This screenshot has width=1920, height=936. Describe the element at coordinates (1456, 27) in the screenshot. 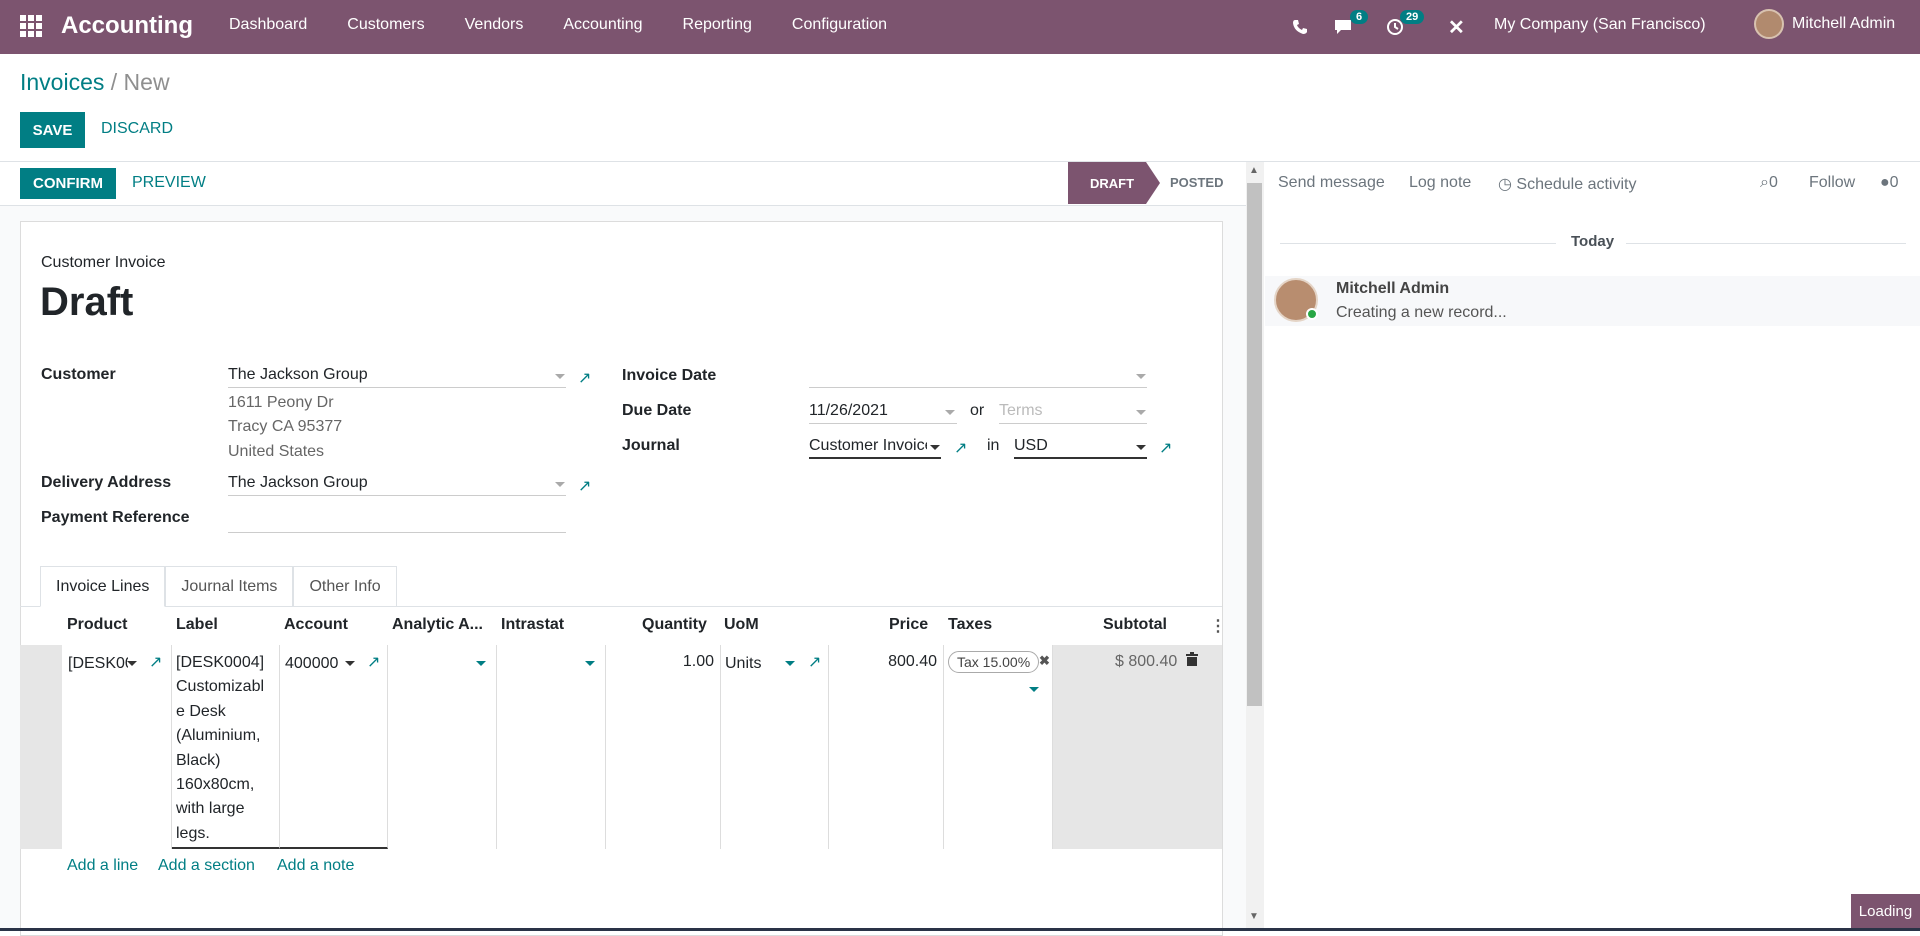

I see `debug-tools-icon: ✕` at that location.